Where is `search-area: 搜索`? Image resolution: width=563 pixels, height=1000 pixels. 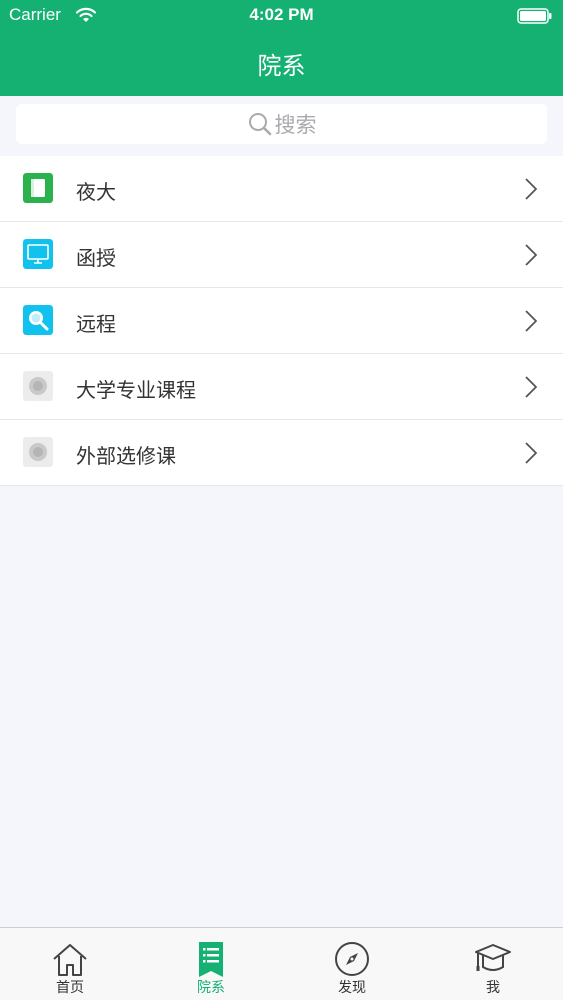
search-area: 搜索 is located at coordinates (281, 125).